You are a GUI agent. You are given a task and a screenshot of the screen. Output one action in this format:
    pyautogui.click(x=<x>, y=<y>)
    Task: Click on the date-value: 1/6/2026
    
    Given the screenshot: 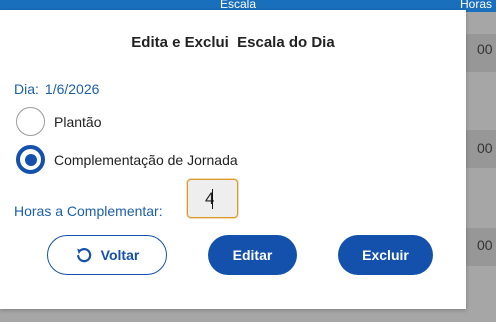 What is the action you would take?
    pyautogui.click(x=72, y=89)
    